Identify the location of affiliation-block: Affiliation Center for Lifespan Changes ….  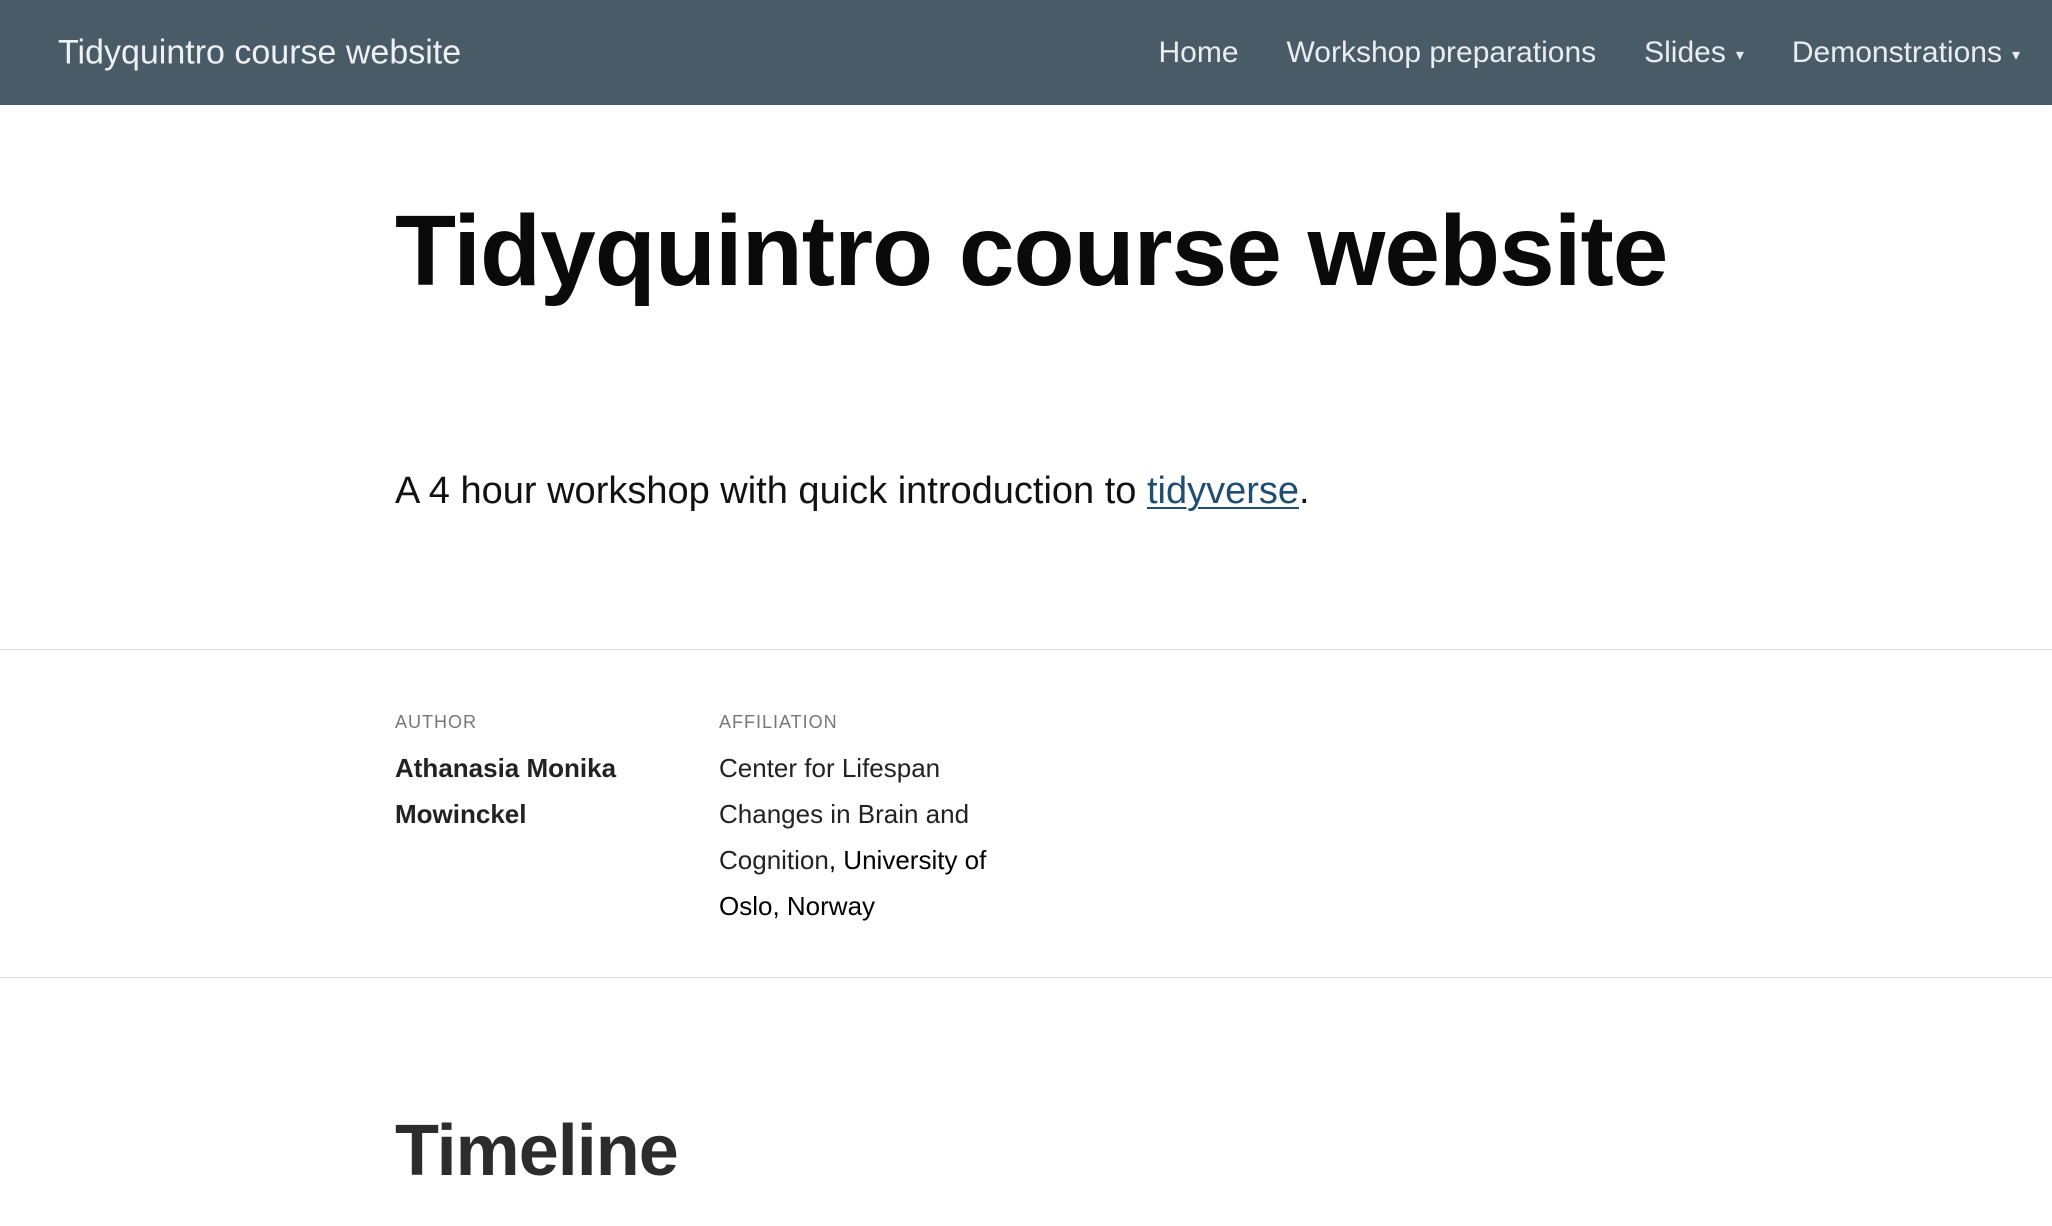
(879, 820).